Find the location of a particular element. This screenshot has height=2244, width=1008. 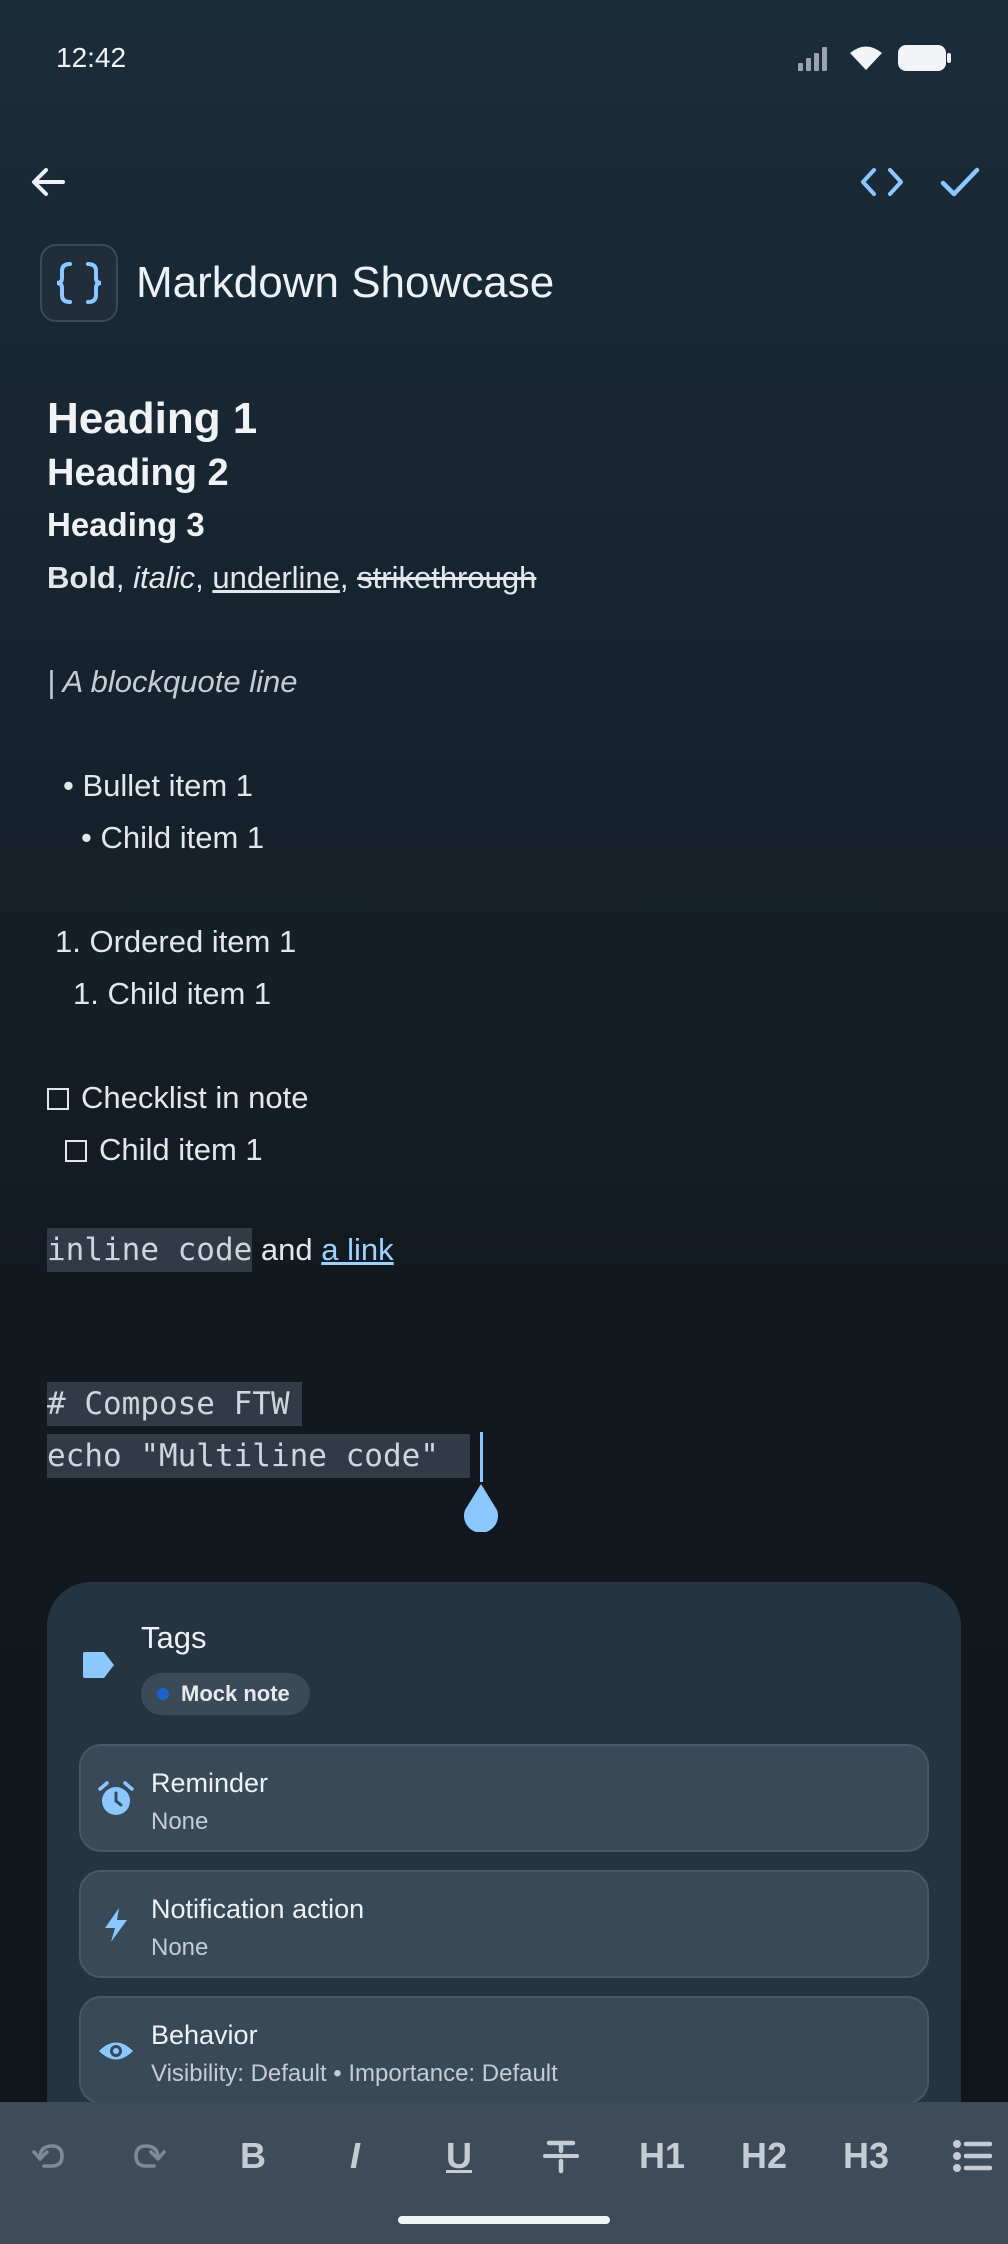

home-indicator is located at coordinates (504, 2220).